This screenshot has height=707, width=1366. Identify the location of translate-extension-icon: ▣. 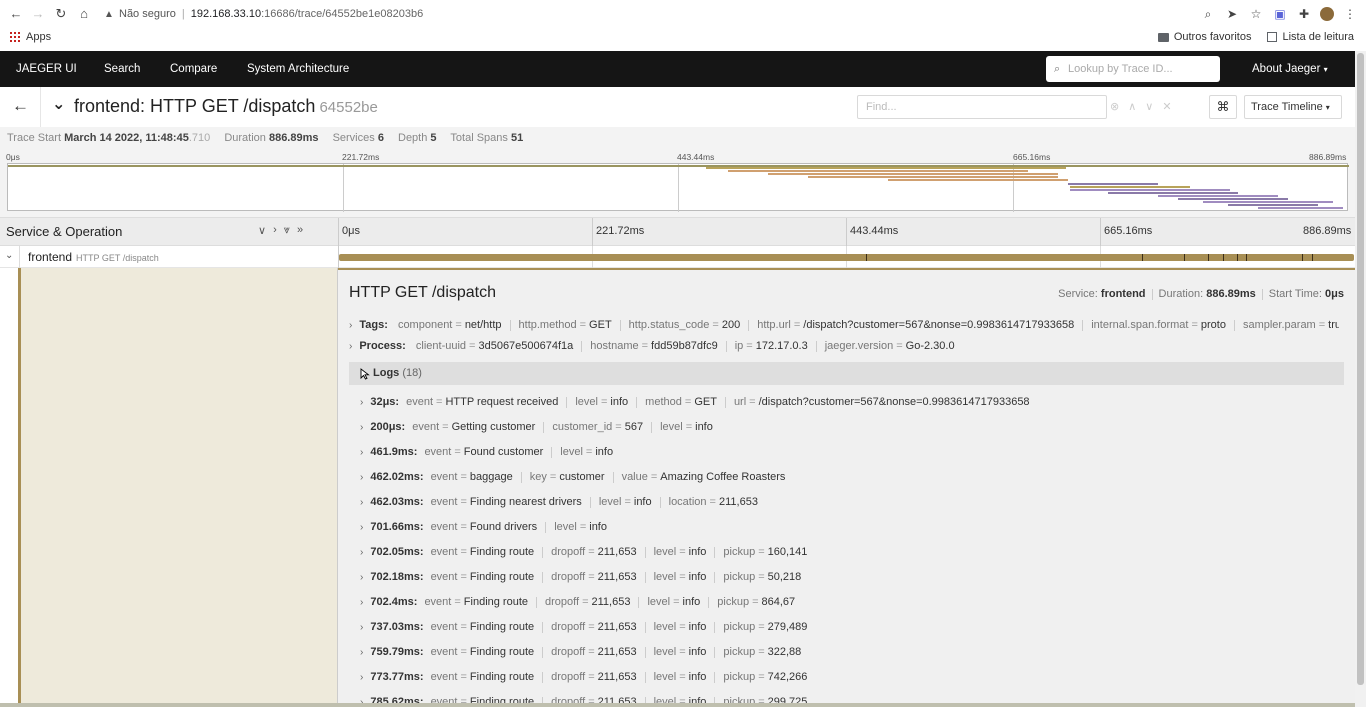
(1280, 14).